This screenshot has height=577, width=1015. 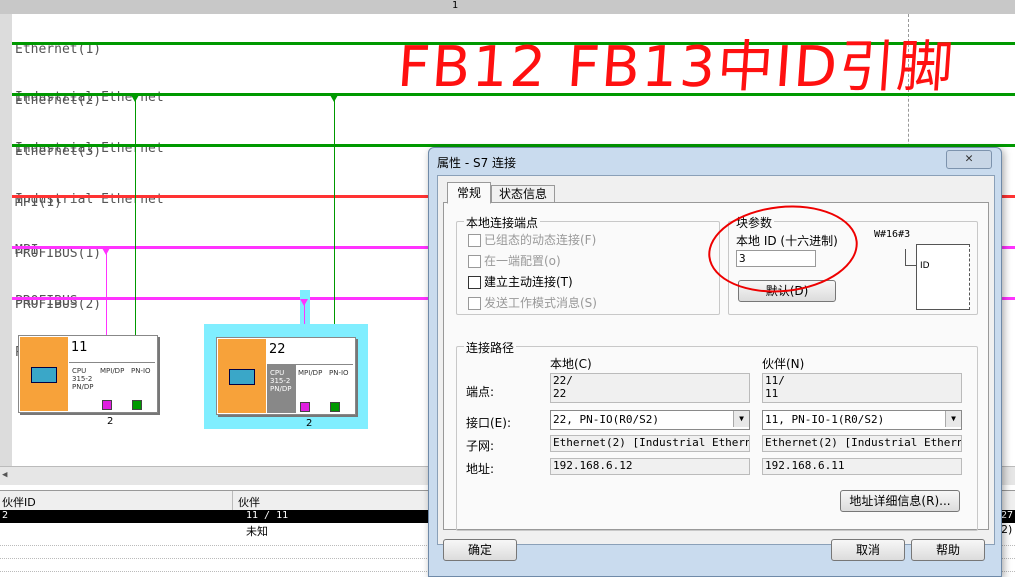 I want to click on checkbox-label: 已组态的动态连接(F), so click(x=540, y=240).